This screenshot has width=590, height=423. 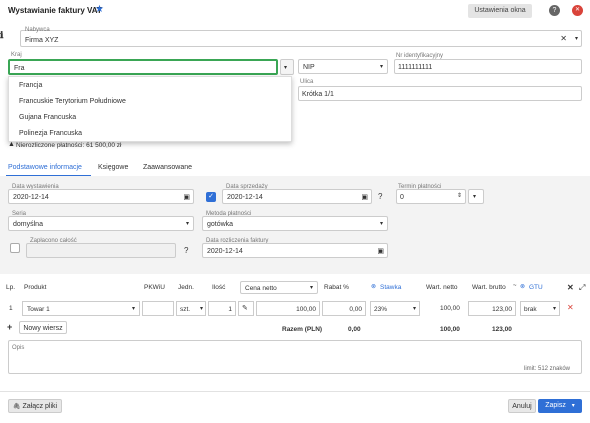 What do you see at coordinates (225, 251) in the screenshot?
I see `settlement-date-value: 2020-12-14` at bounding box center [225, 251].